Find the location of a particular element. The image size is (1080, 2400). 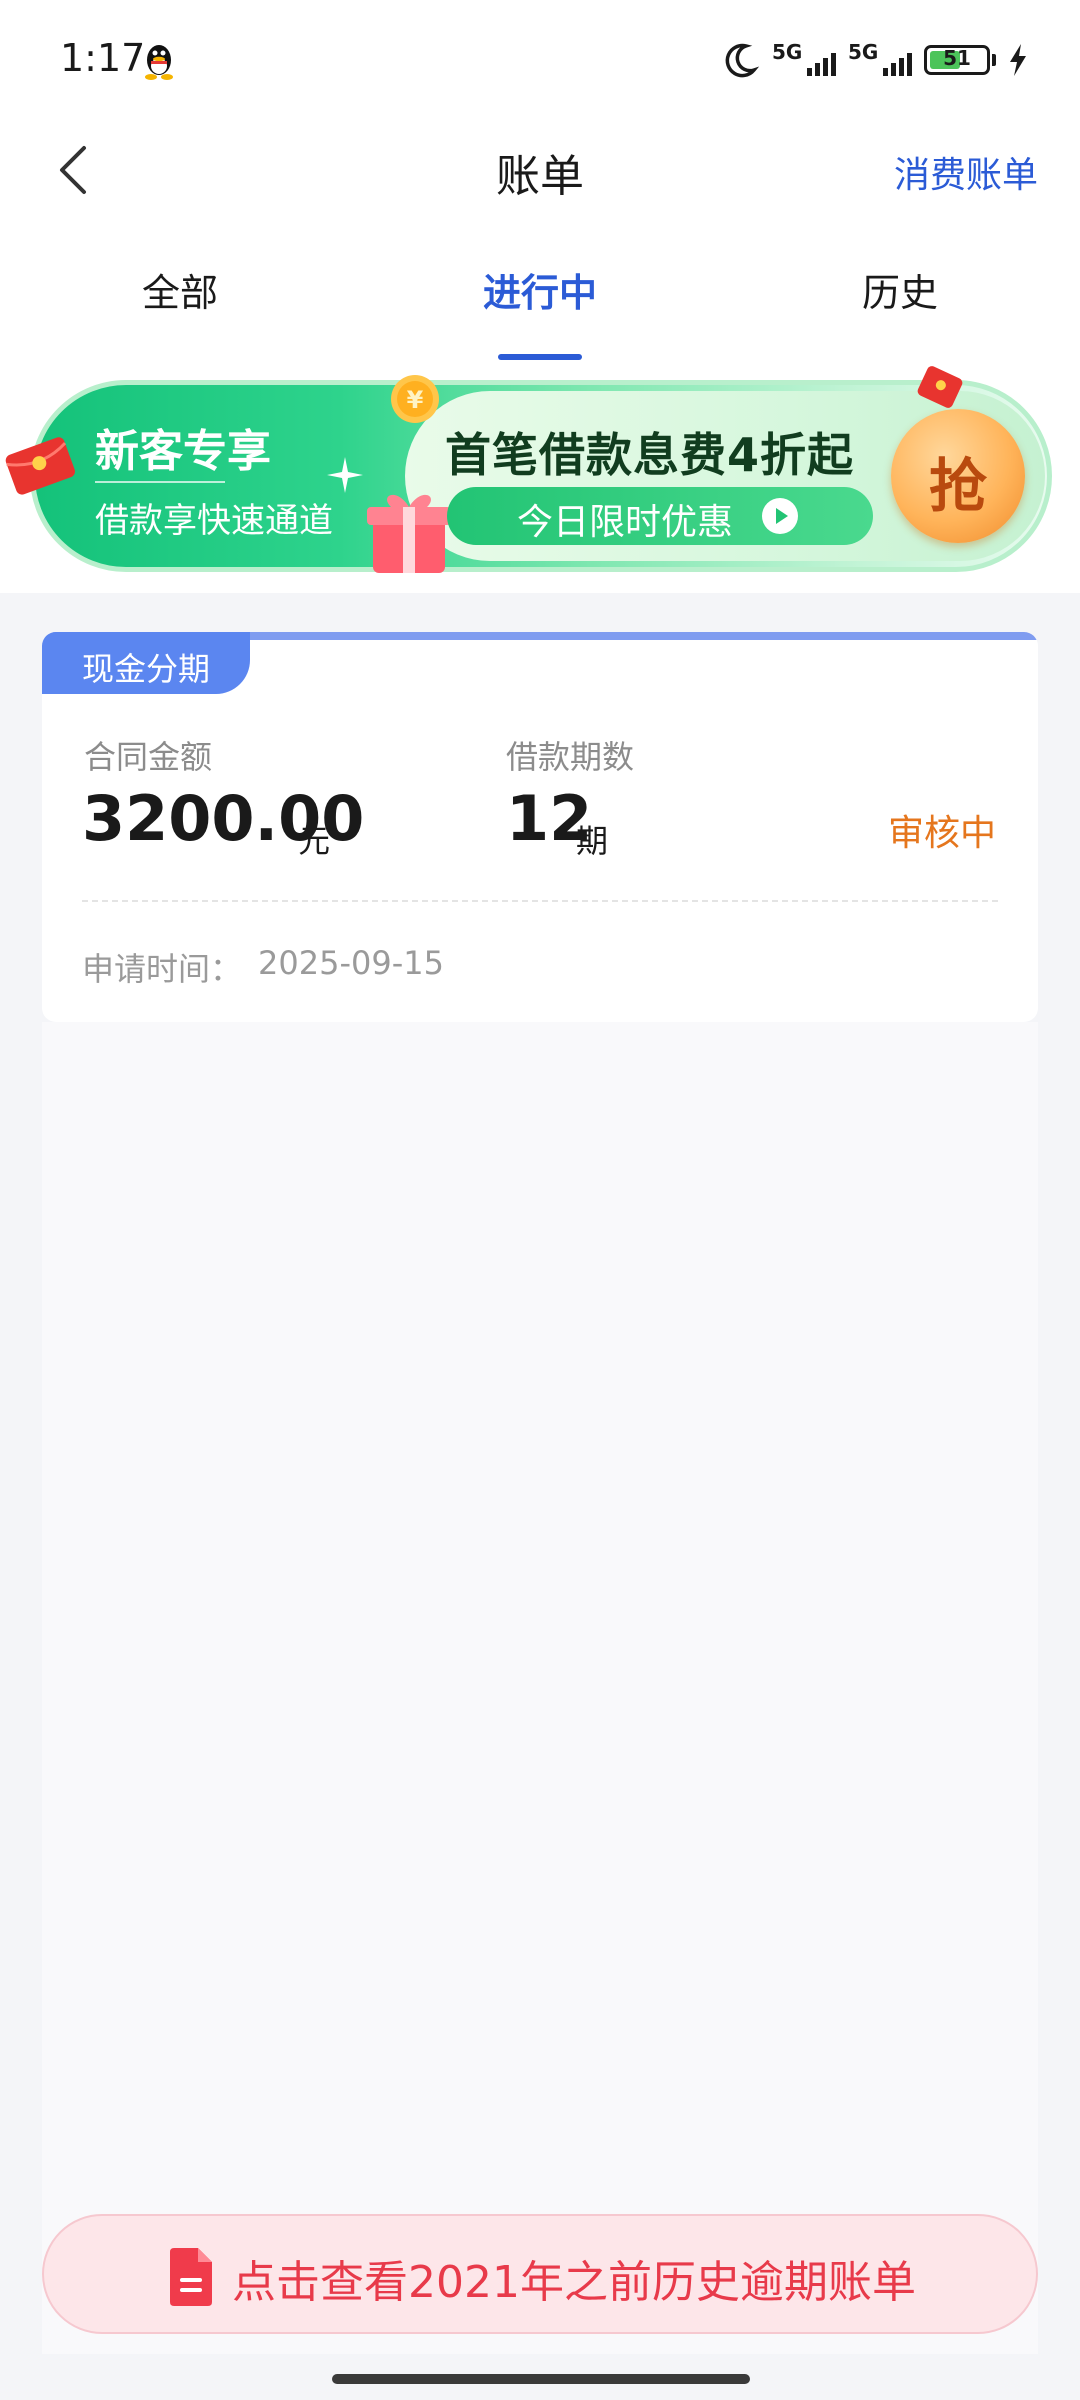

limited-offer-pill: 今日限时优惠 is located at coordinates (660, 516).